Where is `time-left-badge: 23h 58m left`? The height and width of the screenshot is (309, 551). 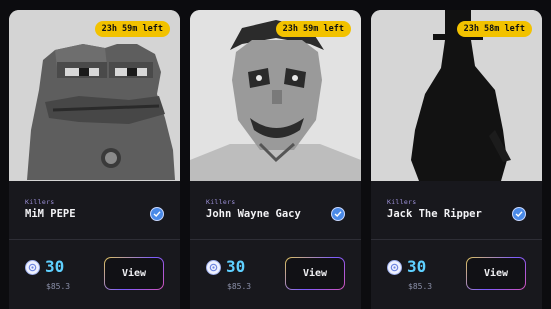 time-left-badge: 23h 58m left is located at coordinates (494, 29).